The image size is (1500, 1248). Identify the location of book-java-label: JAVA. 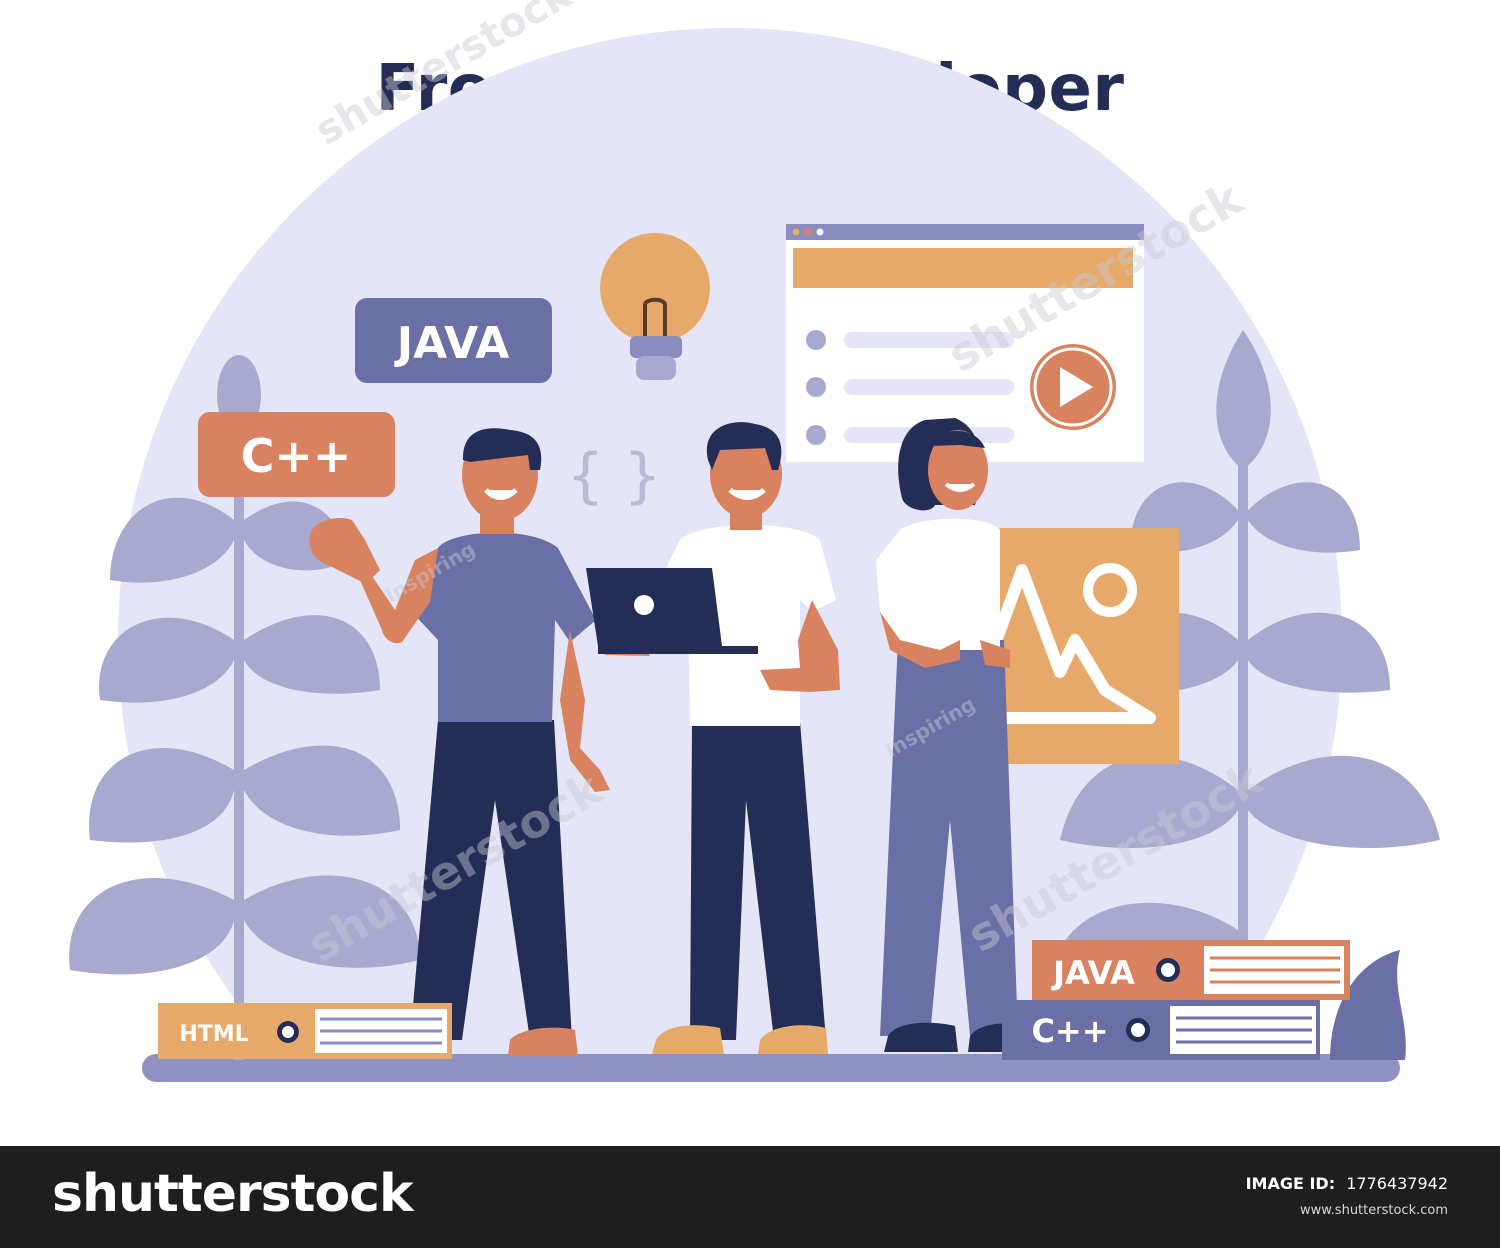
(1093, 973).